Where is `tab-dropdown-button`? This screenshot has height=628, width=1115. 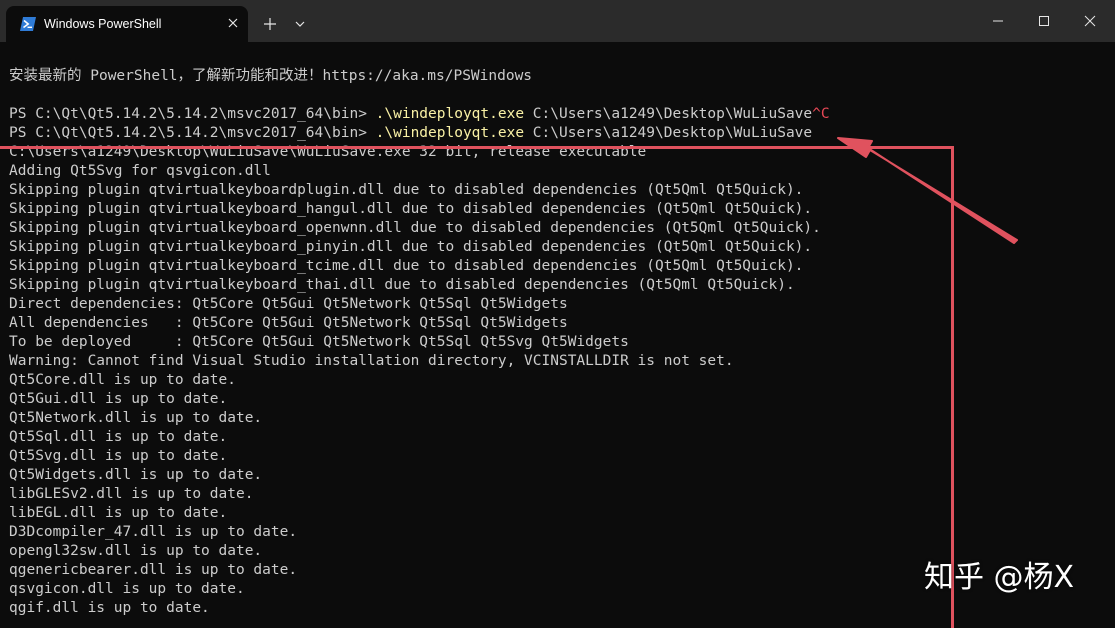
tab-dropdown-button is located at coordinates (300, 24).